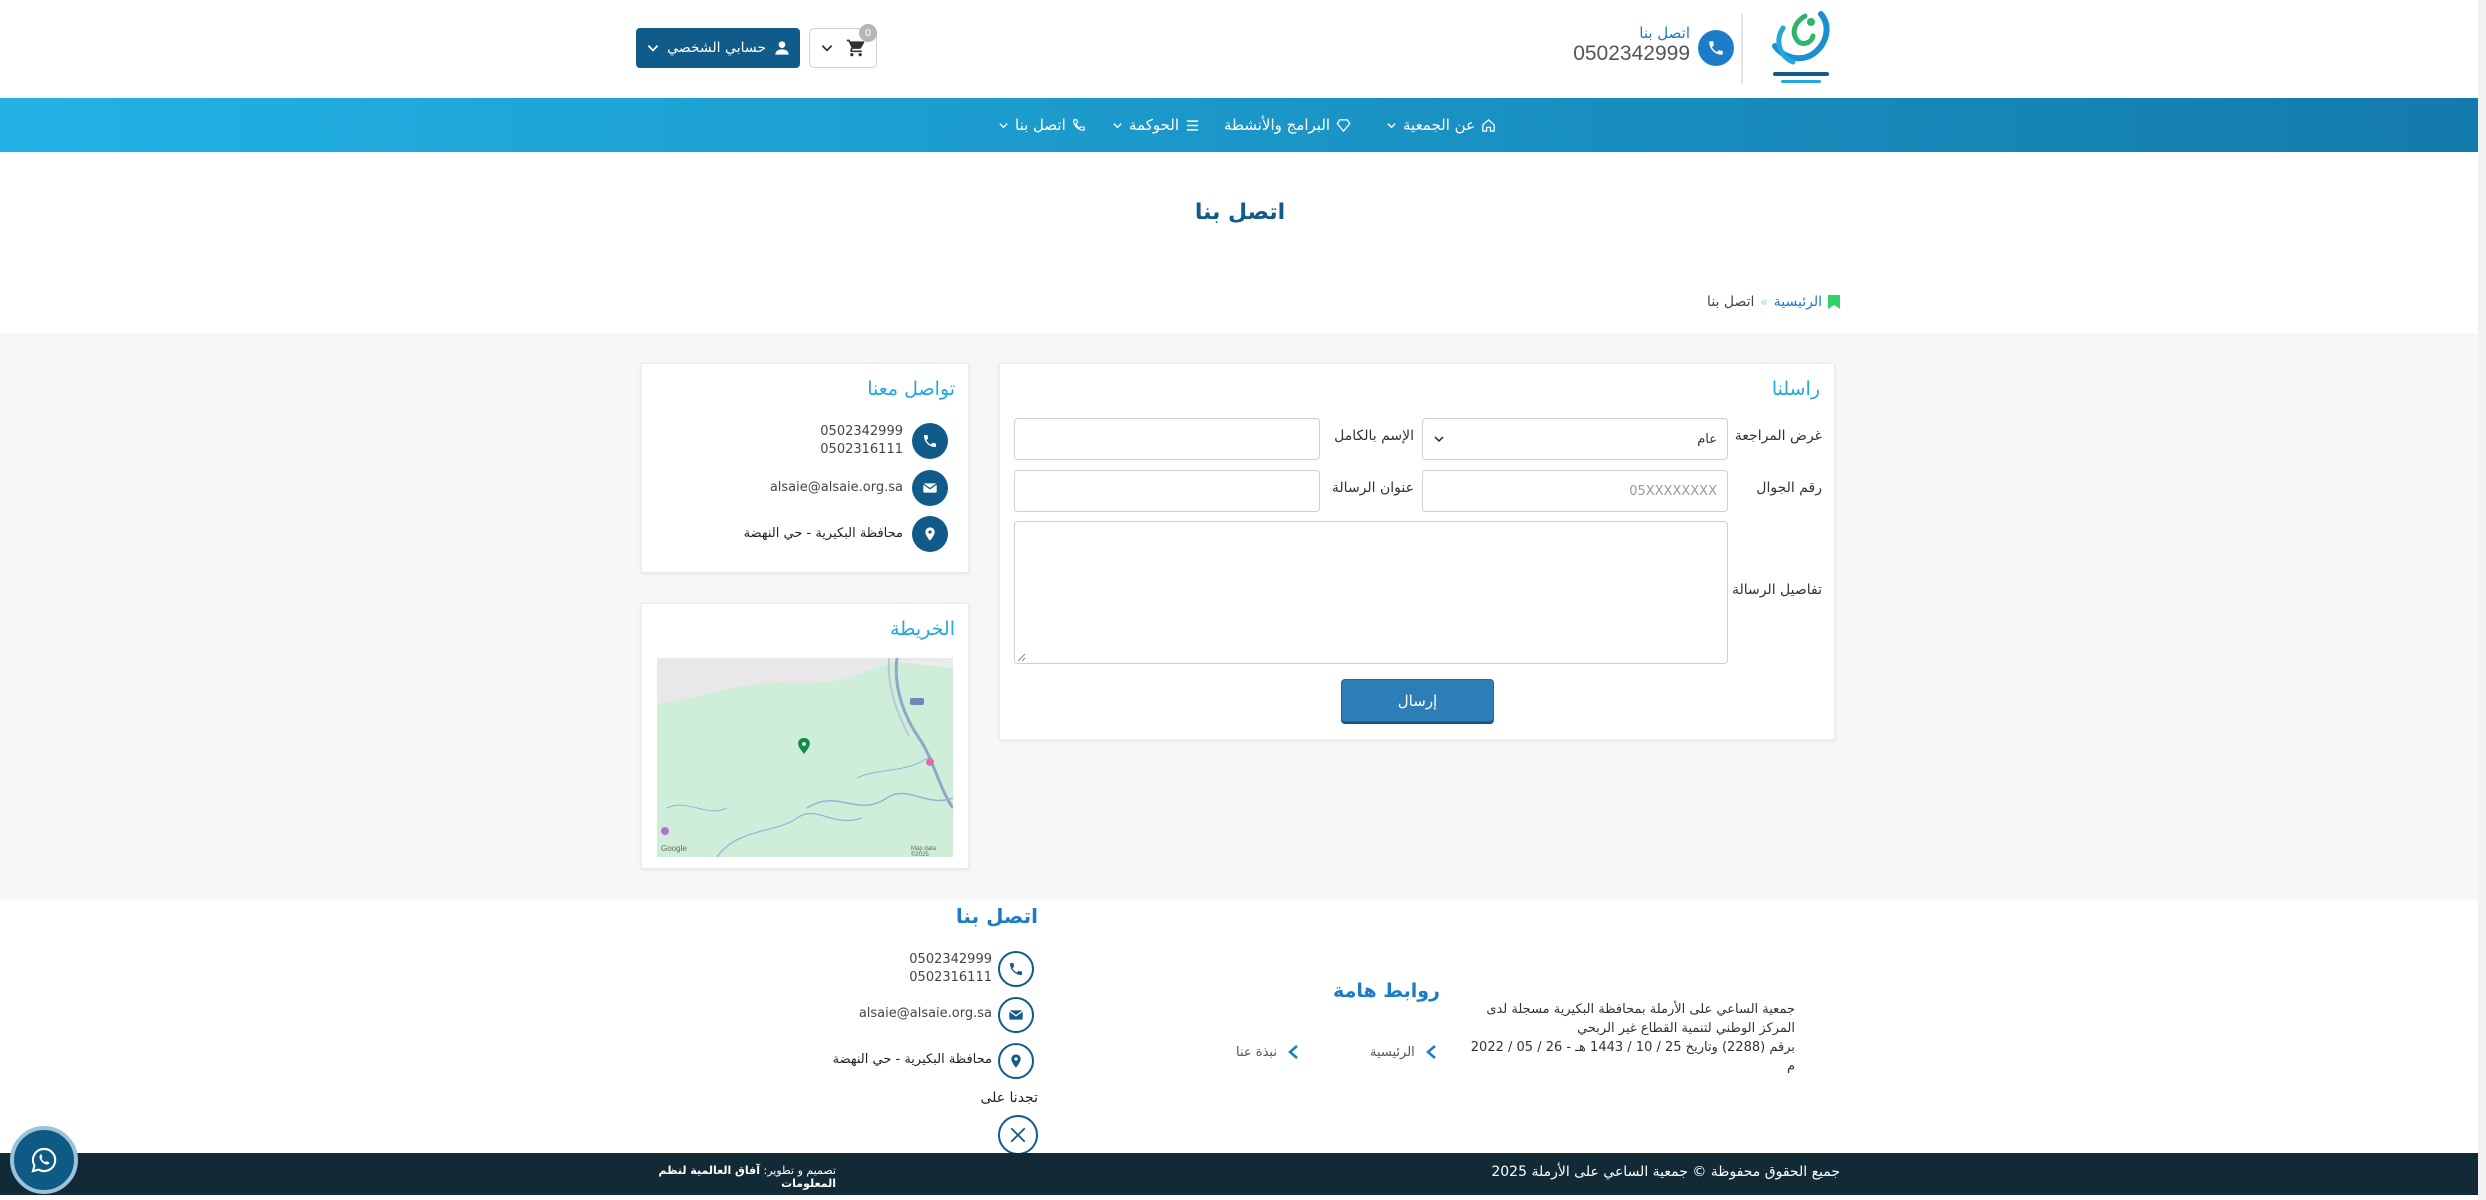  Describe the element at coordinates (922, 629) in the screenshot. I see `map-card-title: الخريطة` at that location.